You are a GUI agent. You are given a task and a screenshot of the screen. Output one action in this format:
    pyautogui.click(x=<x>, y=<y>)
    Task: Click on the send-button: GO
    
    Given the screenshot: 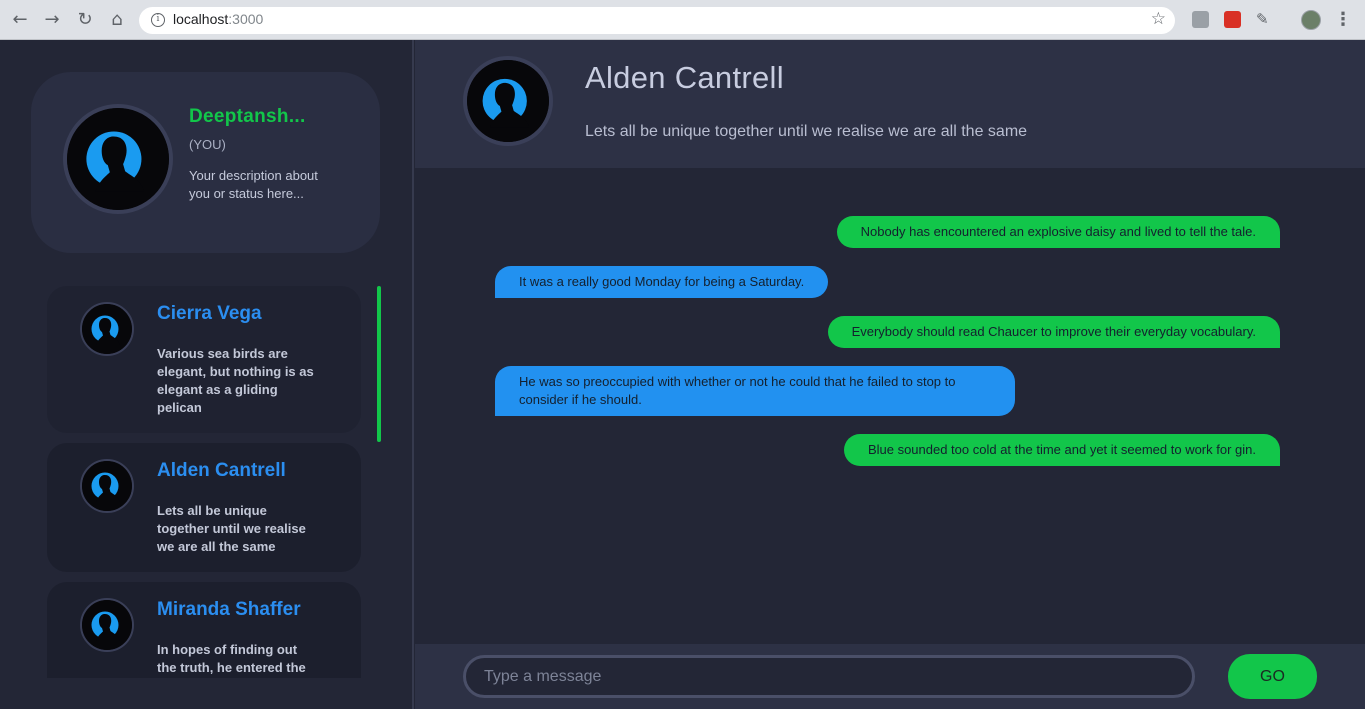 What is the action you would take?
    pyautogui.click(x=1272, y=676)
    